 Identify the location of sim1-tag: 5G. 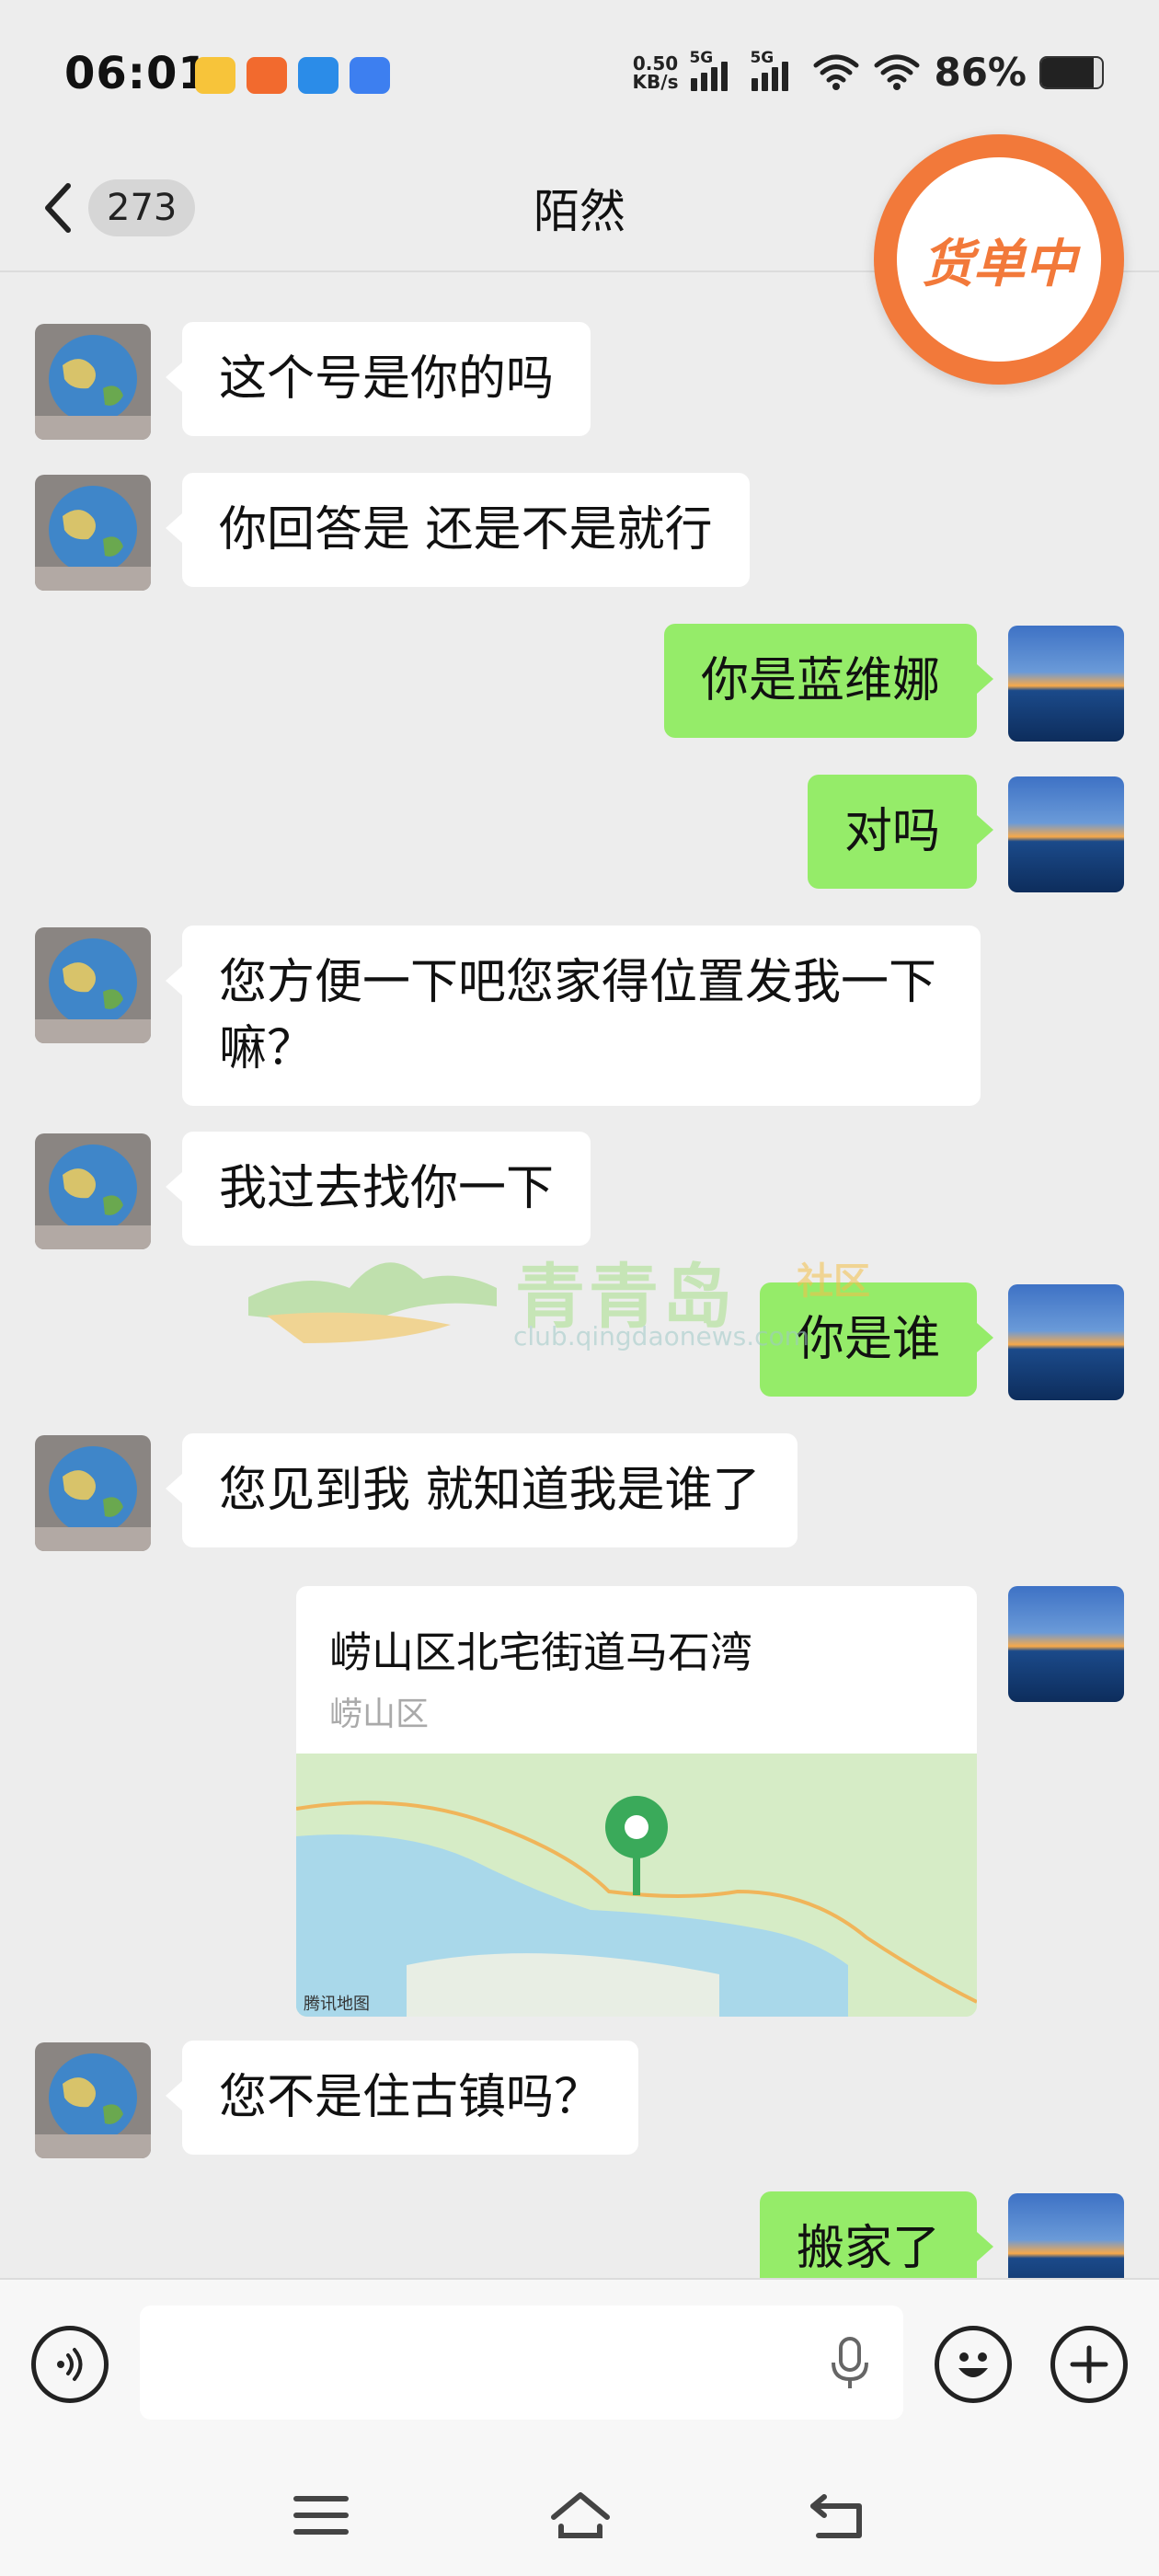
(701, 57).